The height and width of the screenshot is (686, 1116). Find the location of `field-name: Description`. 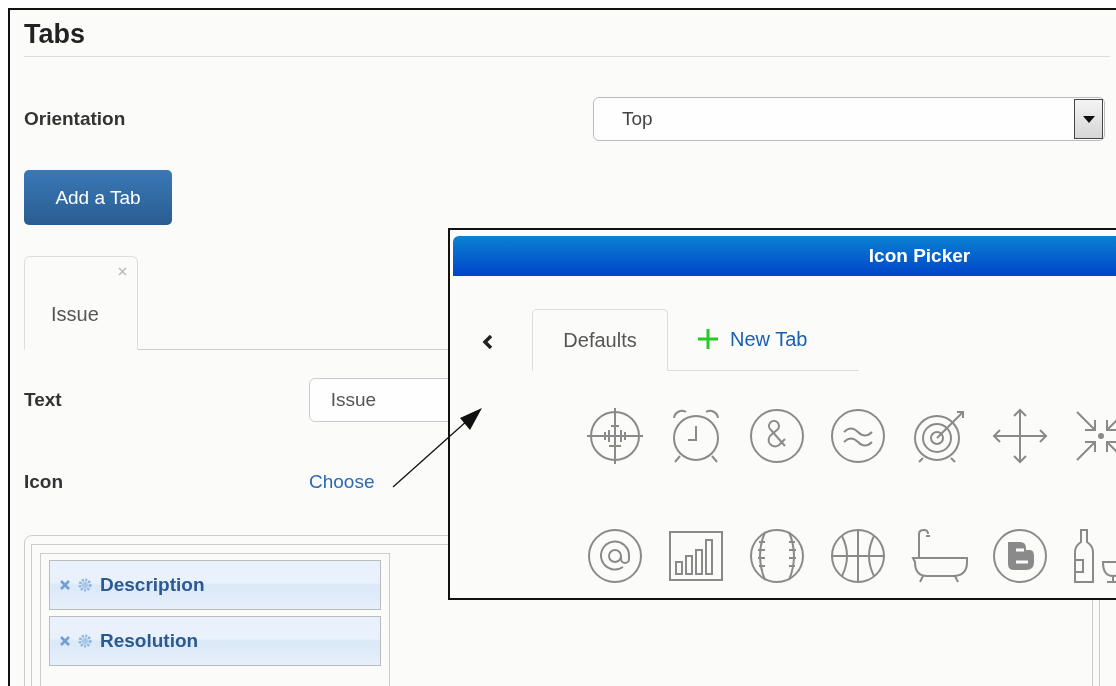

field-name: Description is located at coordinates (152, 585).